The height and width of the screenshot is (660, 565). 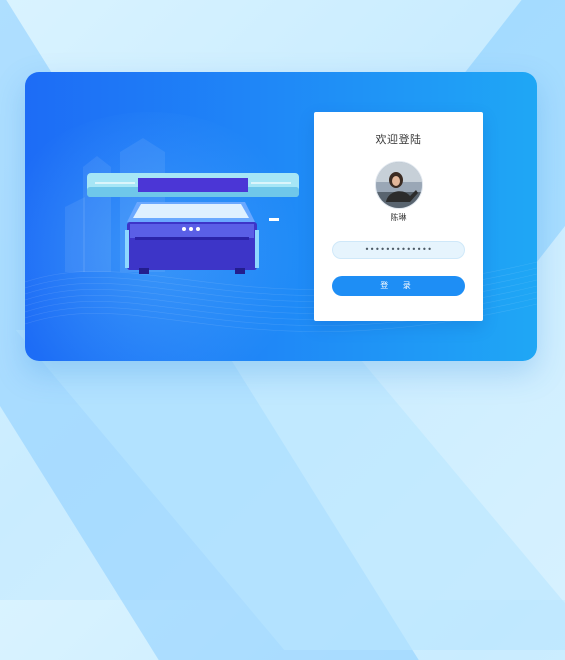 What do you see at coordinates (398, 286) in the screenshot?
I see `login-button: 登 录` at bounding box center [398, 286].